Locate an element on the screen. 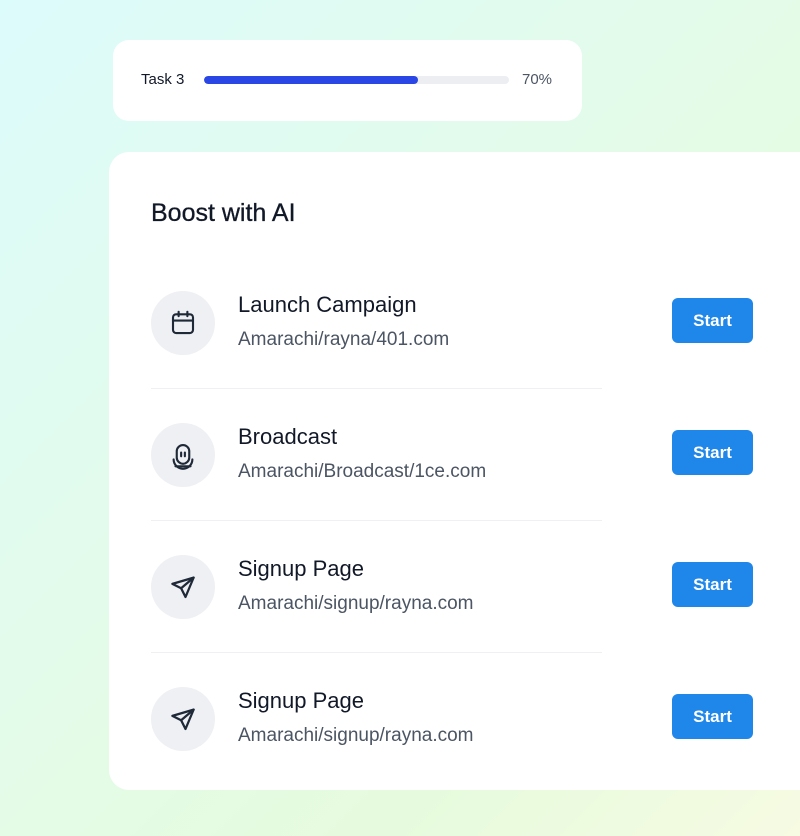 This screenshot has height=836, width=800. item-title: Broadcast is located at coordinates (288, 436).